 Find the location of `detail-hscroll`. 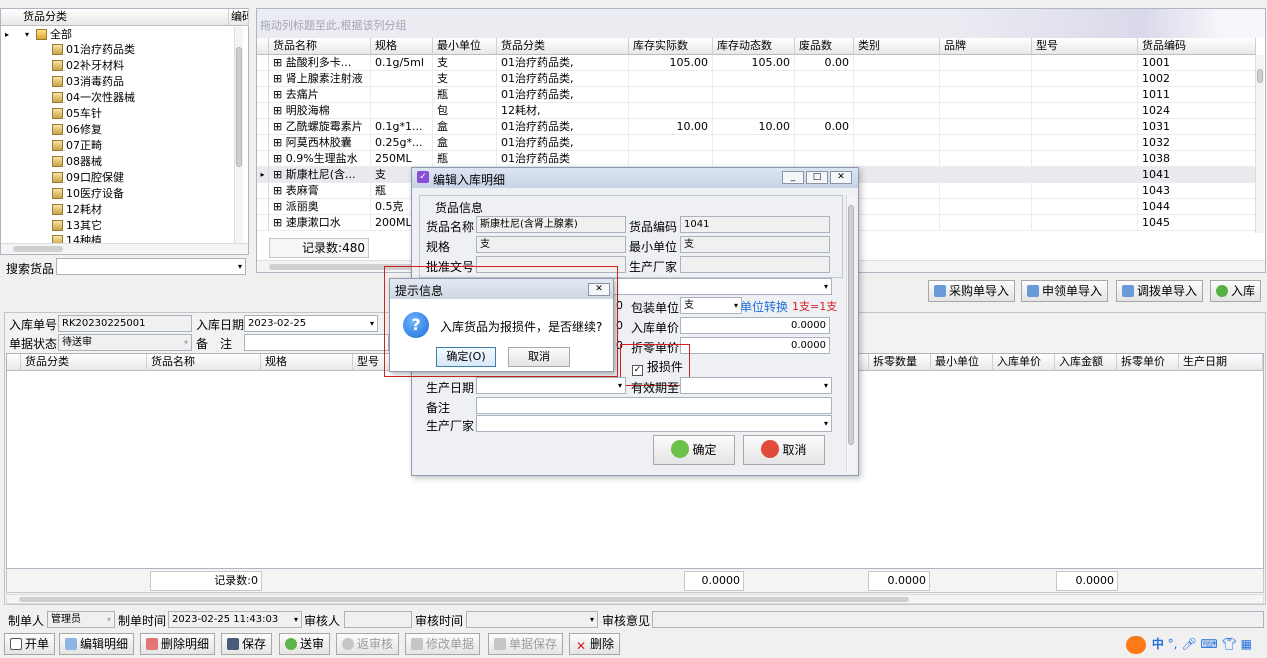

detail-hscroll is located at coordinates (635, 599).